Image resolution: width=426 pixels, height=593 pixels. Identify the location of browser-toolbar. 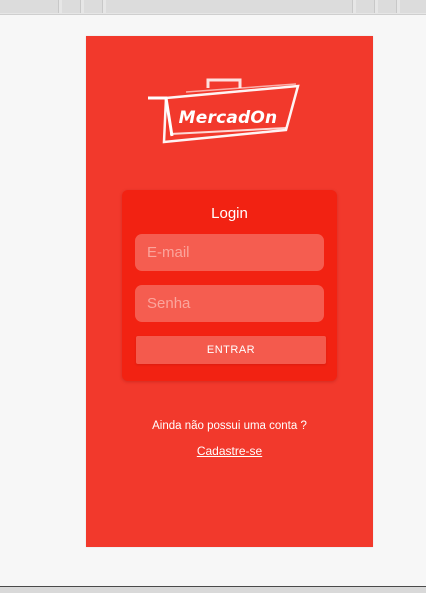
(213, 7).